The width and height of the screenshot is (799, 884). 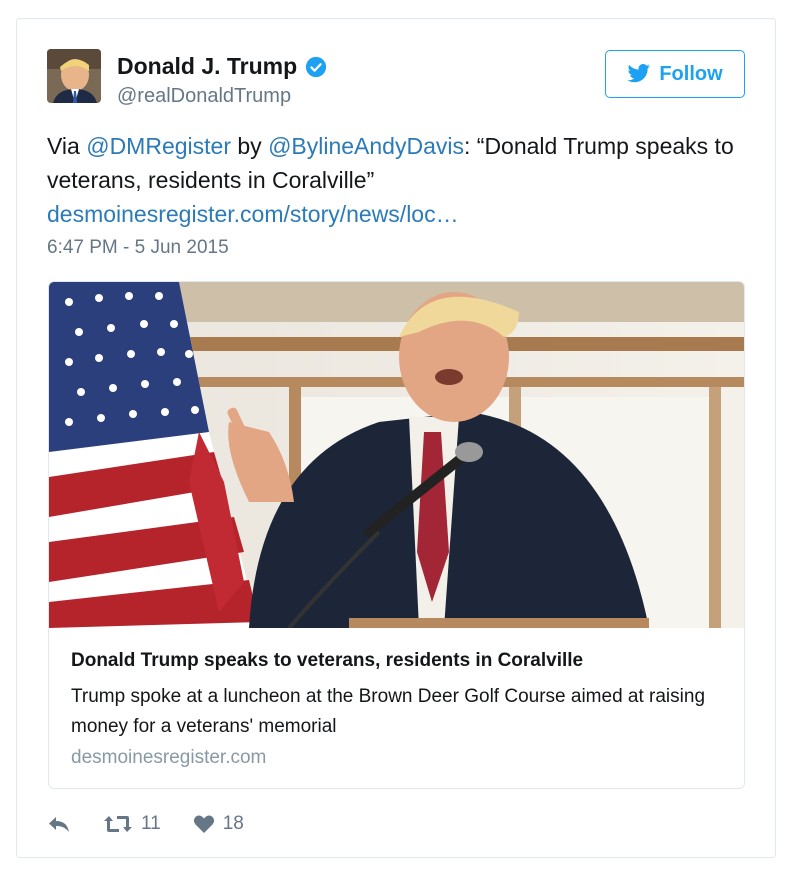 What do you see at coordinates (203, 824) in the screenshot?
I see `heart-icon` at bounding box center [203, 824].